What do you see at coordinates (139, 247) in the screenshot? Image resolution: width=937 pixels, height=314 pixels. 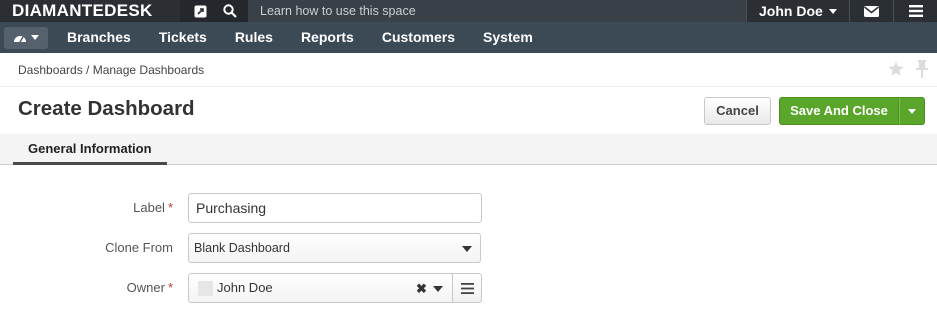 I see `clone-from-label: Clone From` at bounding box center [139, 247].